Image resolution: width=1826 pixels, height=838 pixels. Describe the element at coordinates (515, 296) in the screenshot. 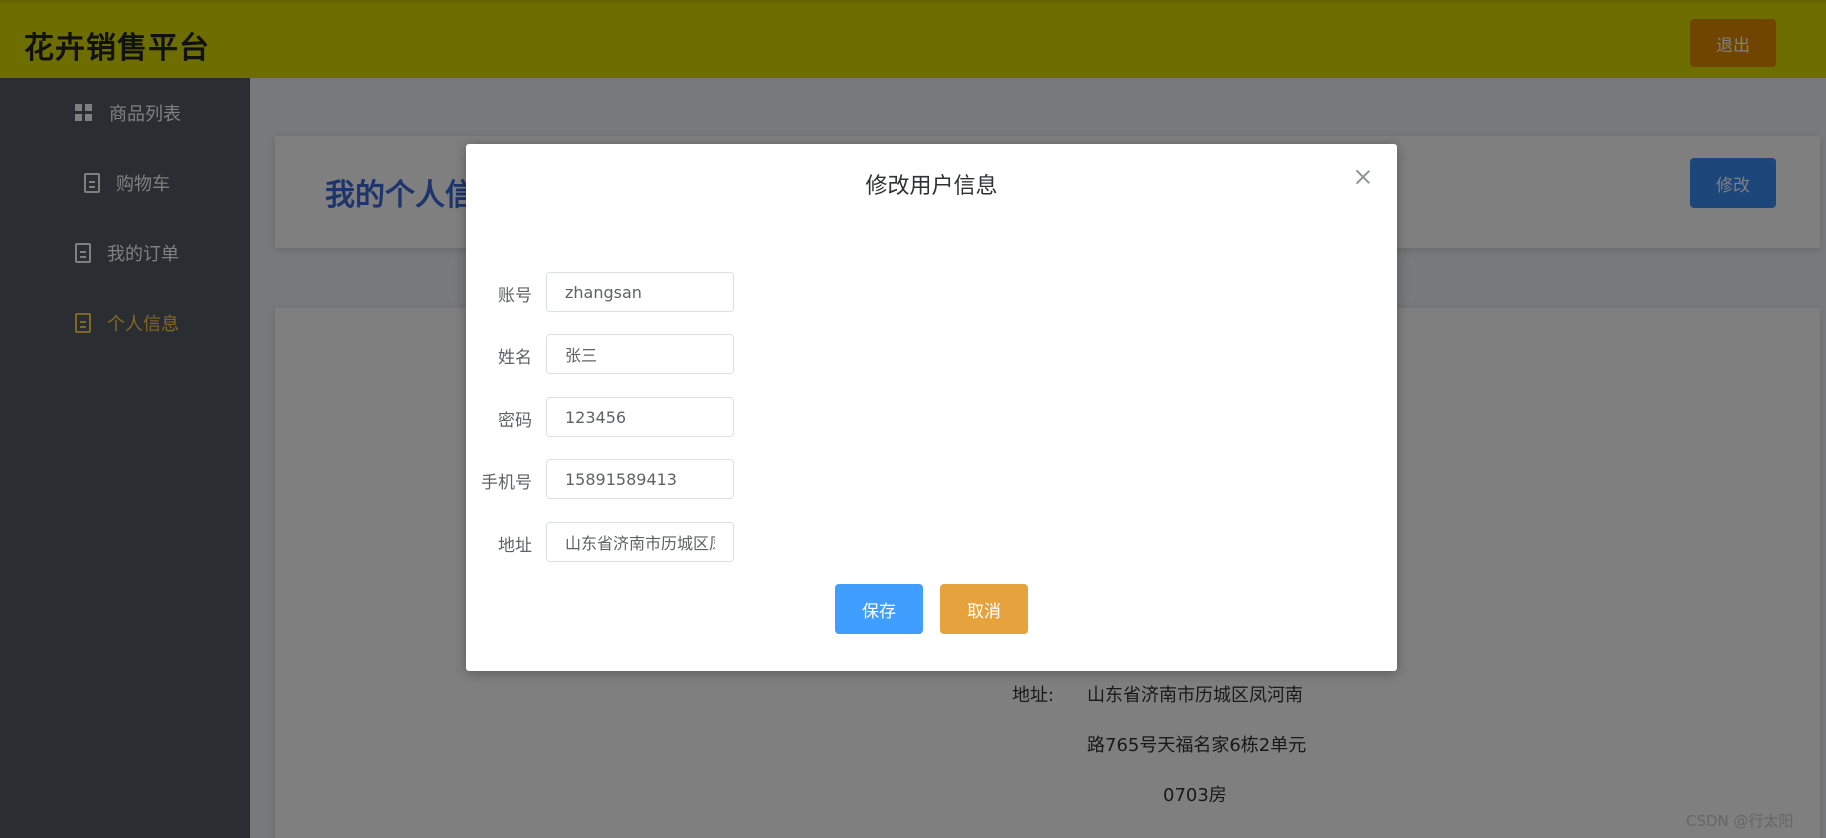

I see `account-label: 账号` at that location.